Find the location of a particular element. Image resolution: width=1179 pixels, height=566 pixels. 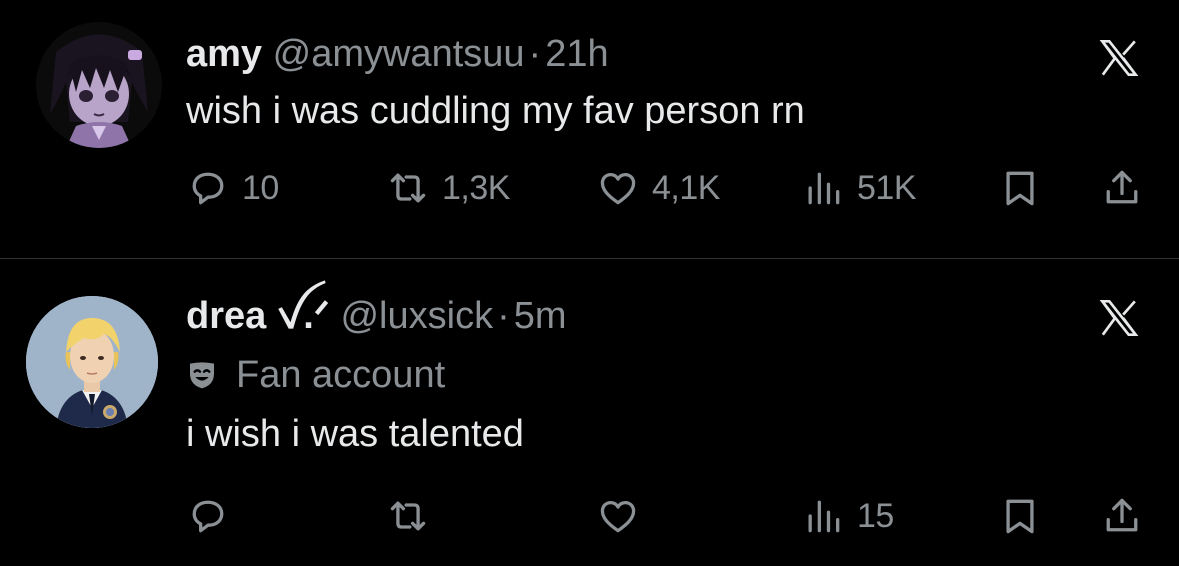

tweet-header: amy @amywantsuu · 21h is located at coordinates (397, 54).